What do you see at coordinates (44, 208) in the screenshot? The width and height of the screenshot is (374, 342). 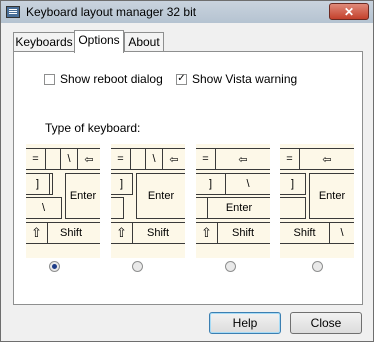 I see `kb1-key-backslash-2: \` at bounding box center [44, 208].